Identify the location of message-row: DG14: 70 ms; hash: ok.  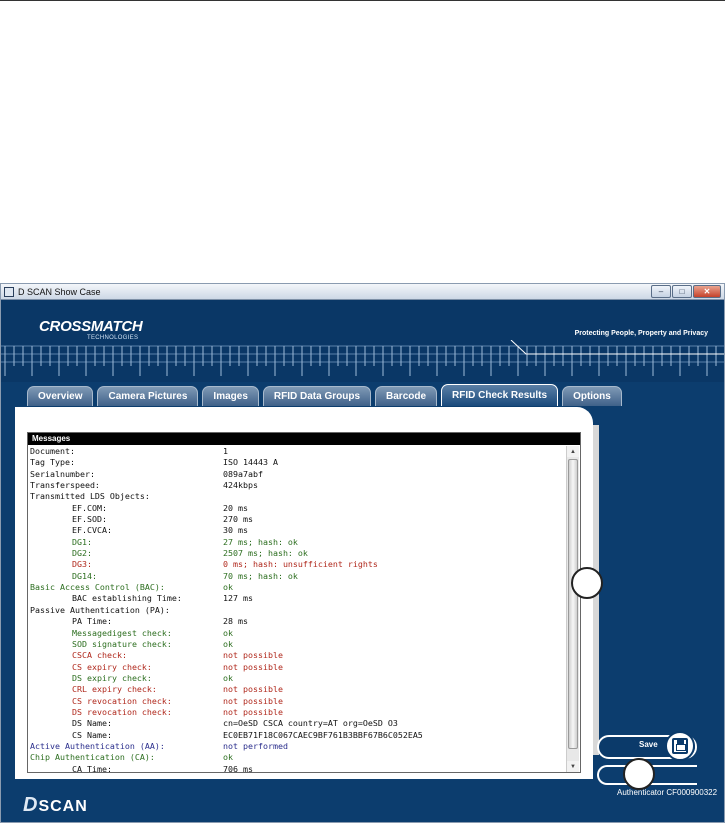
(298, 576).